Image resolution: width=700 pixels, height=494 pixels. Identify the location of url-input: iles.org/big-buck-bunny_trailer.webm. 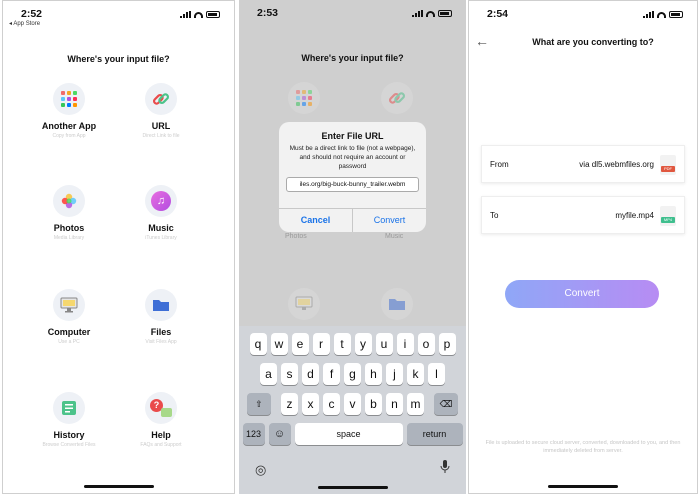
(352, 184).